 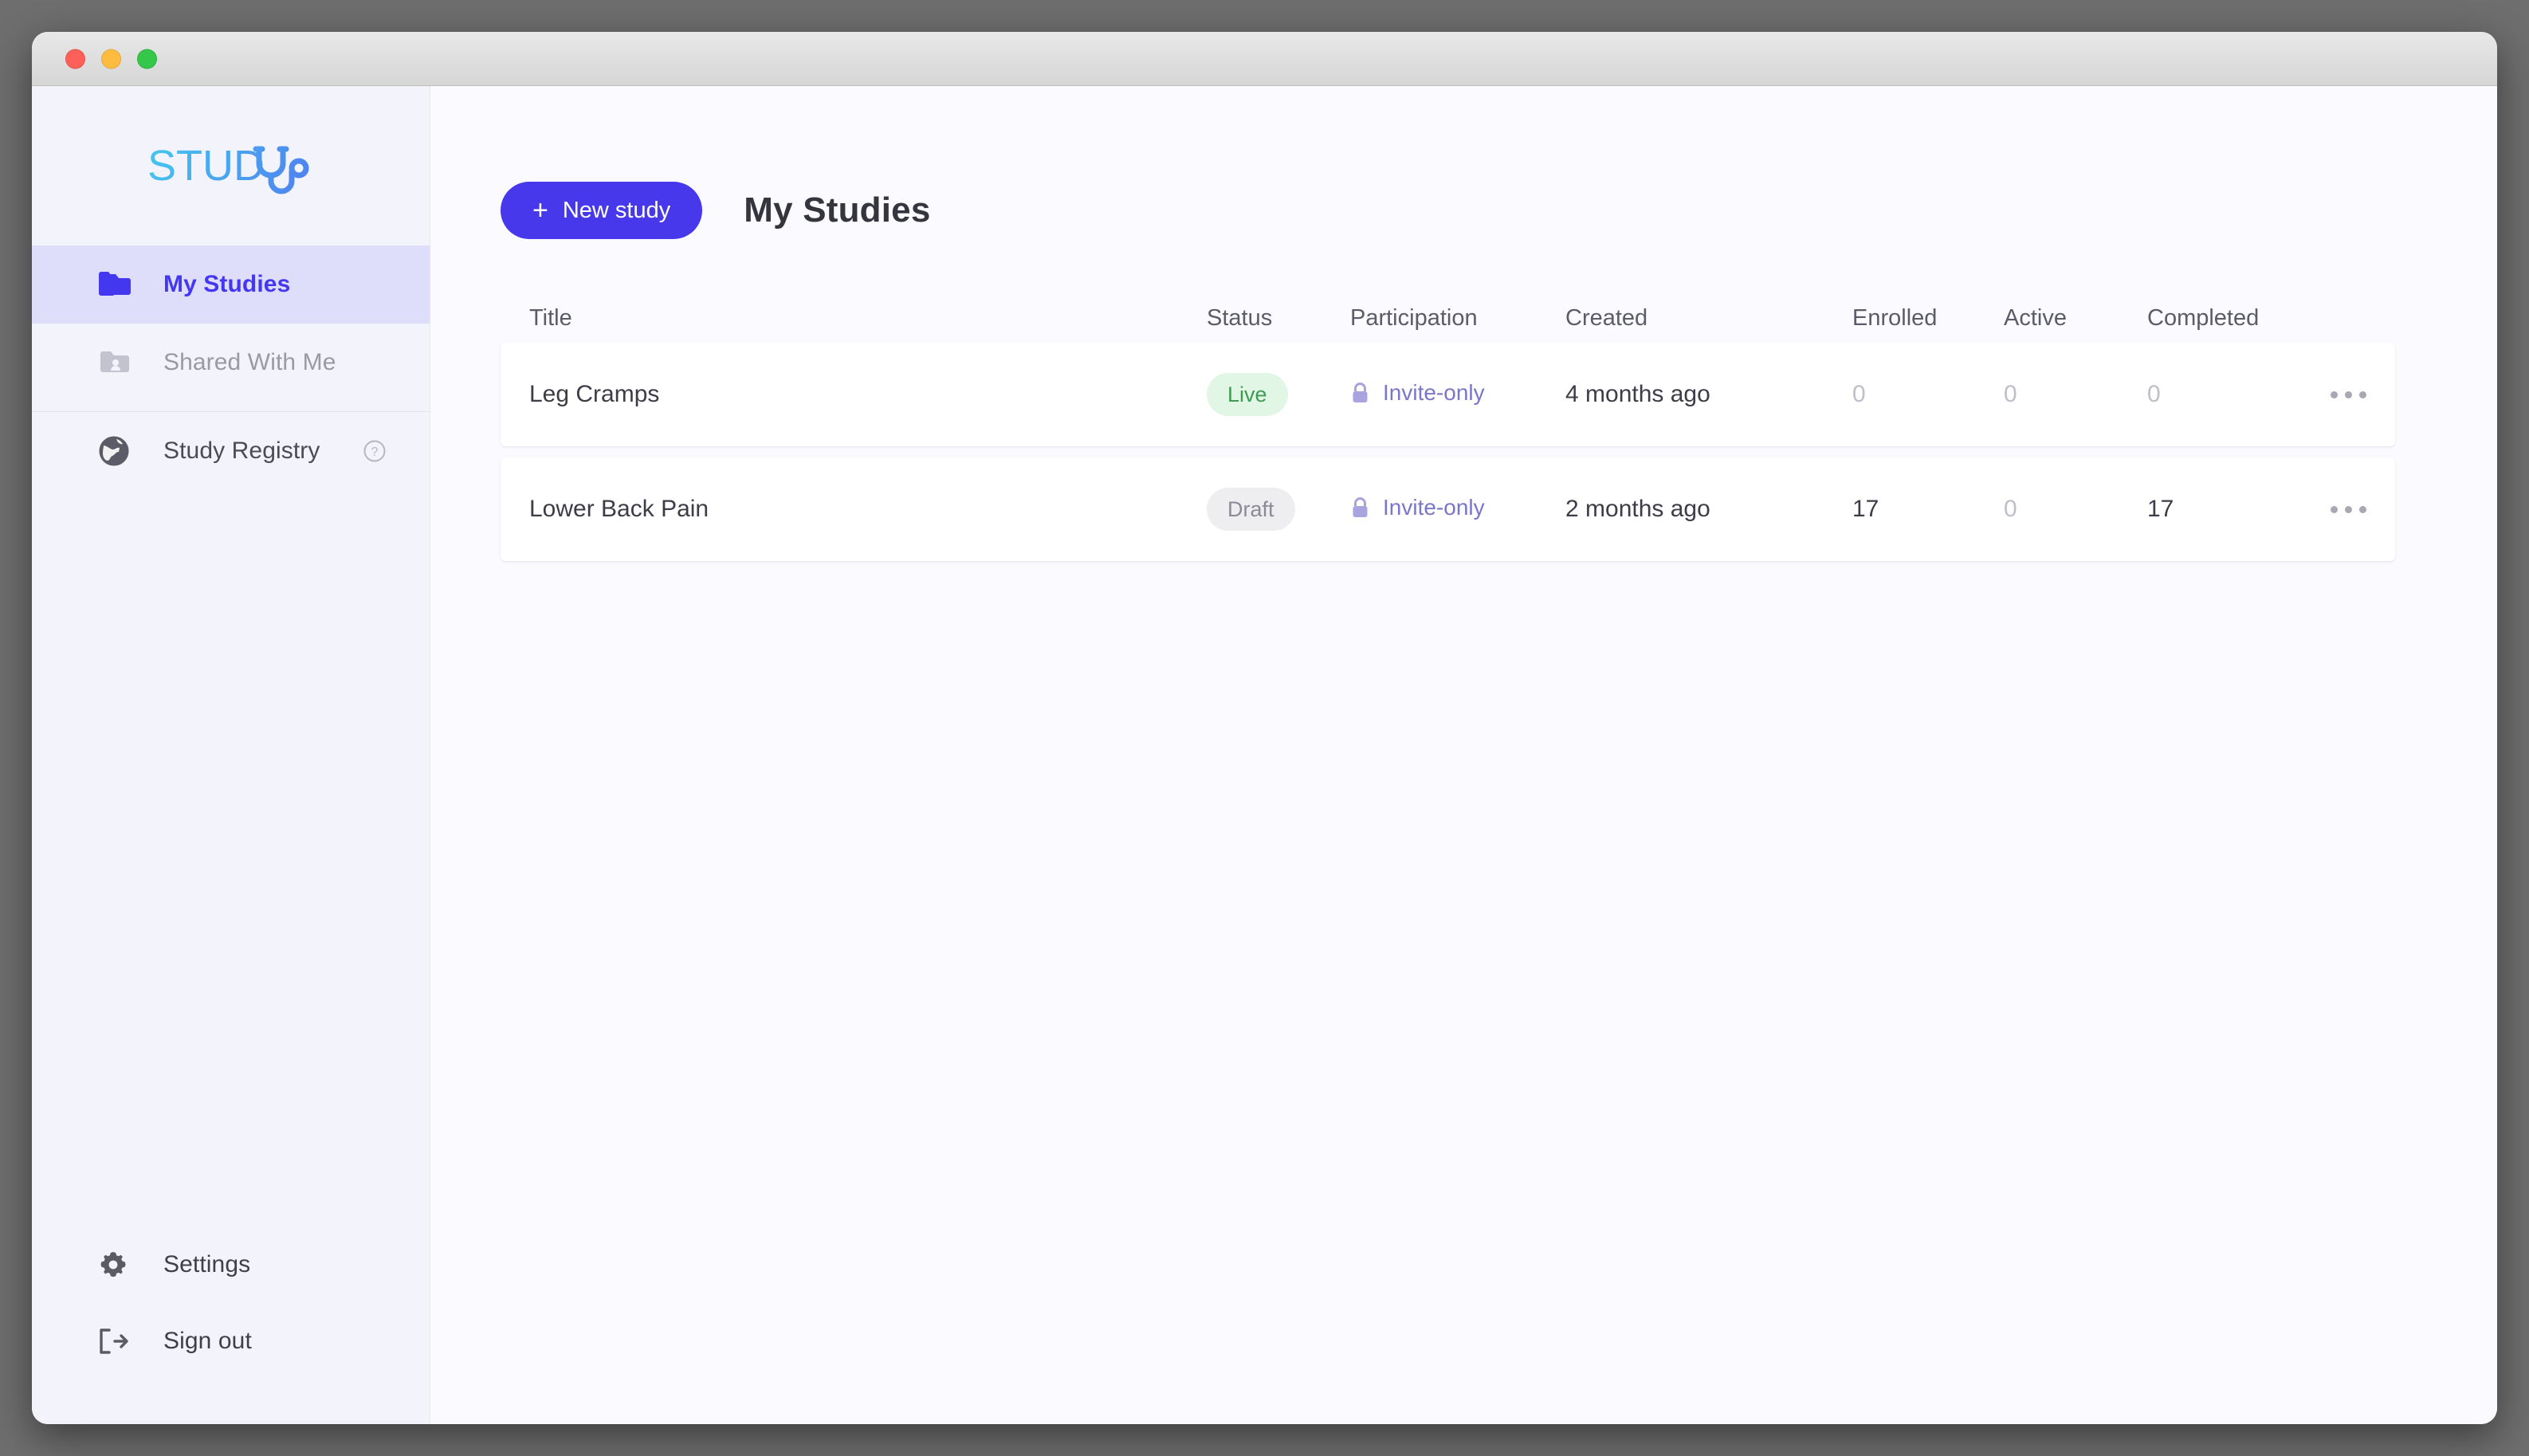 I want to click on completed-count: 0, so click(x=2154, y=394).